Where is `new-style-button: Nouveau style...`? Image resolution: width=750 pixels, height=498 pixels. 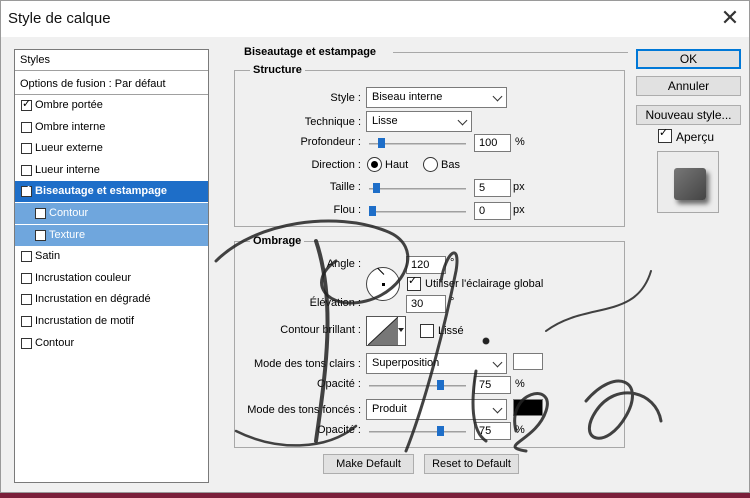
new-style-button: Nouveau style... is located at coordinates (688, 115).